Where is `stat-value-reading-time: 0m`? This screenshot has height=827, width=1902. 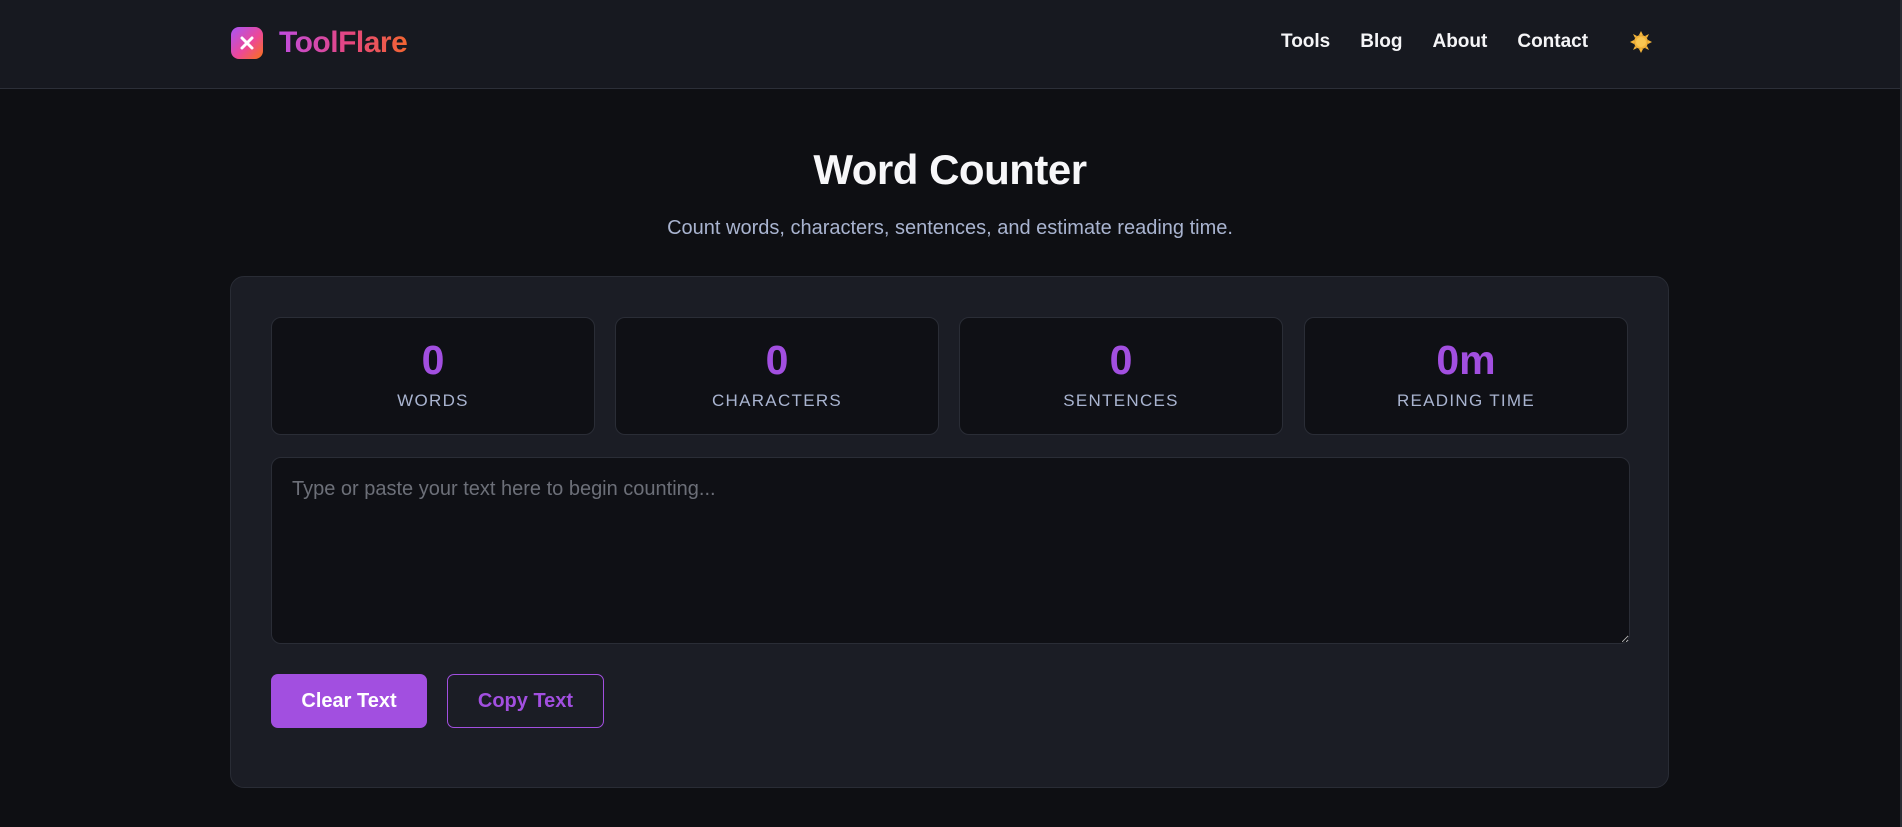
stat-value-reading-time: 0m is located at coordinates (1466, 360).